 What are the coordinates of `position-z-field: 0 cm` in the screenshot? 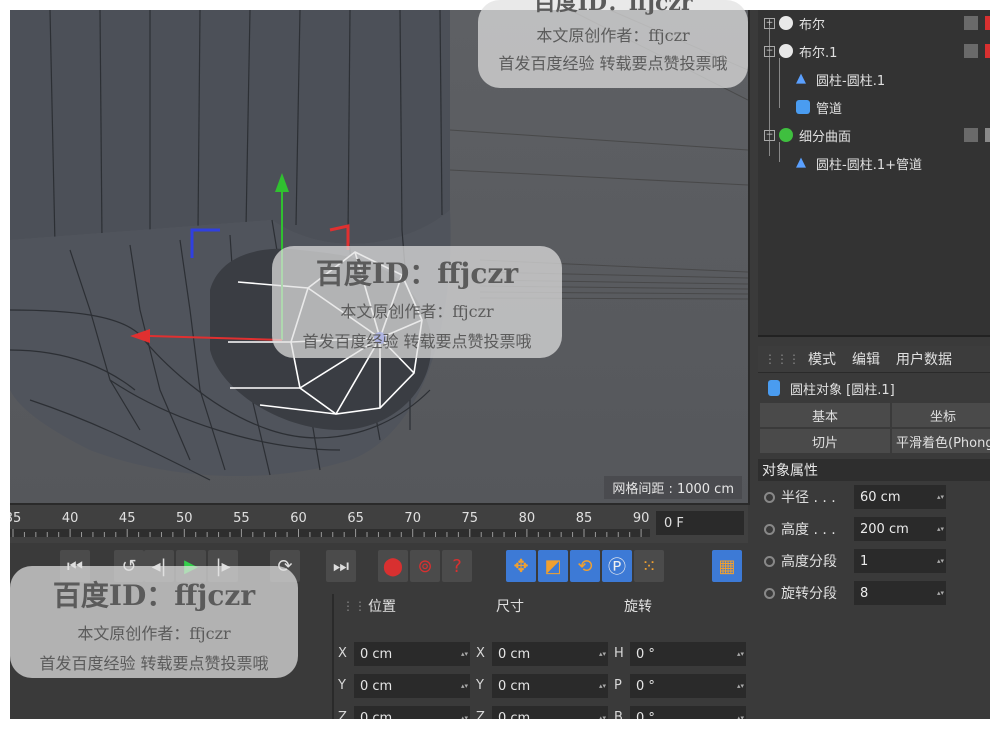 It's located at (412, 712).